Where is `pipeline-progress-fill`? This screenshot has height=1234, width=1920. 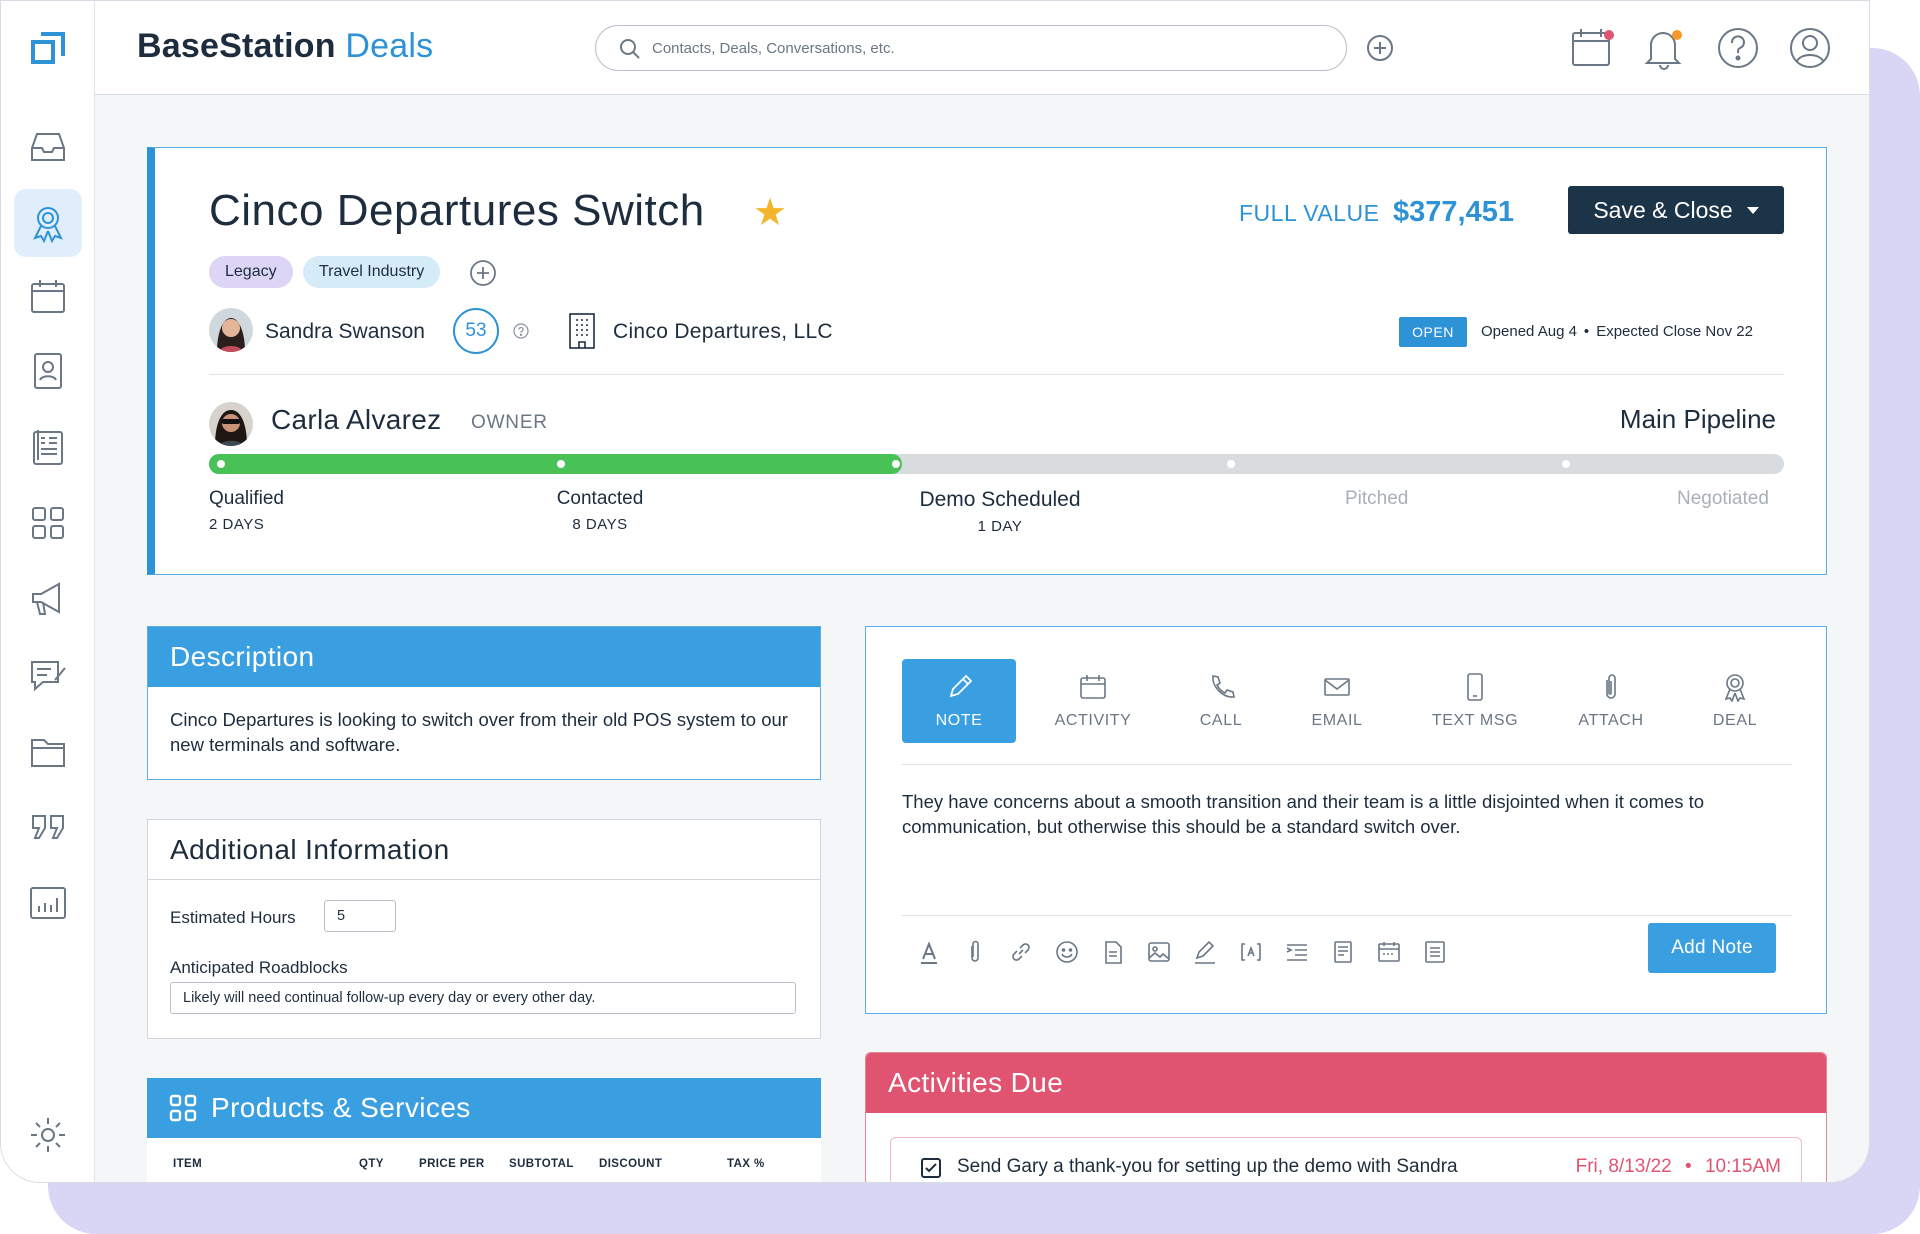
pipeline-progress-fill is located at coordinates (555, 464).